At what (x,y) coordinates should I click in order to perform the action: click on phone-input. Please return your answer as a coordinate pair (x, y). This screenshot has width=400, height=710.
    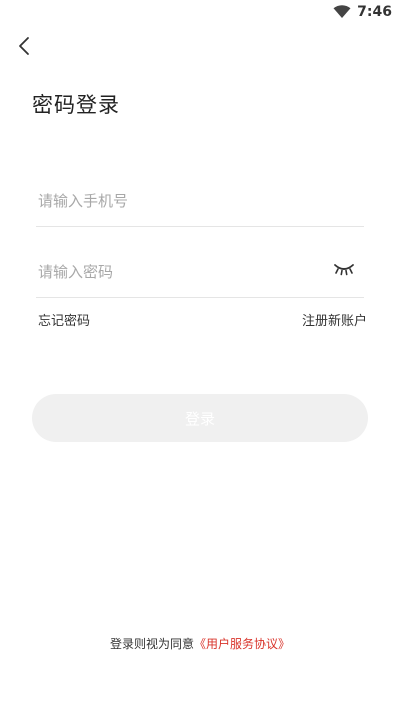
    Looking at the image, I should click on (176, 201).